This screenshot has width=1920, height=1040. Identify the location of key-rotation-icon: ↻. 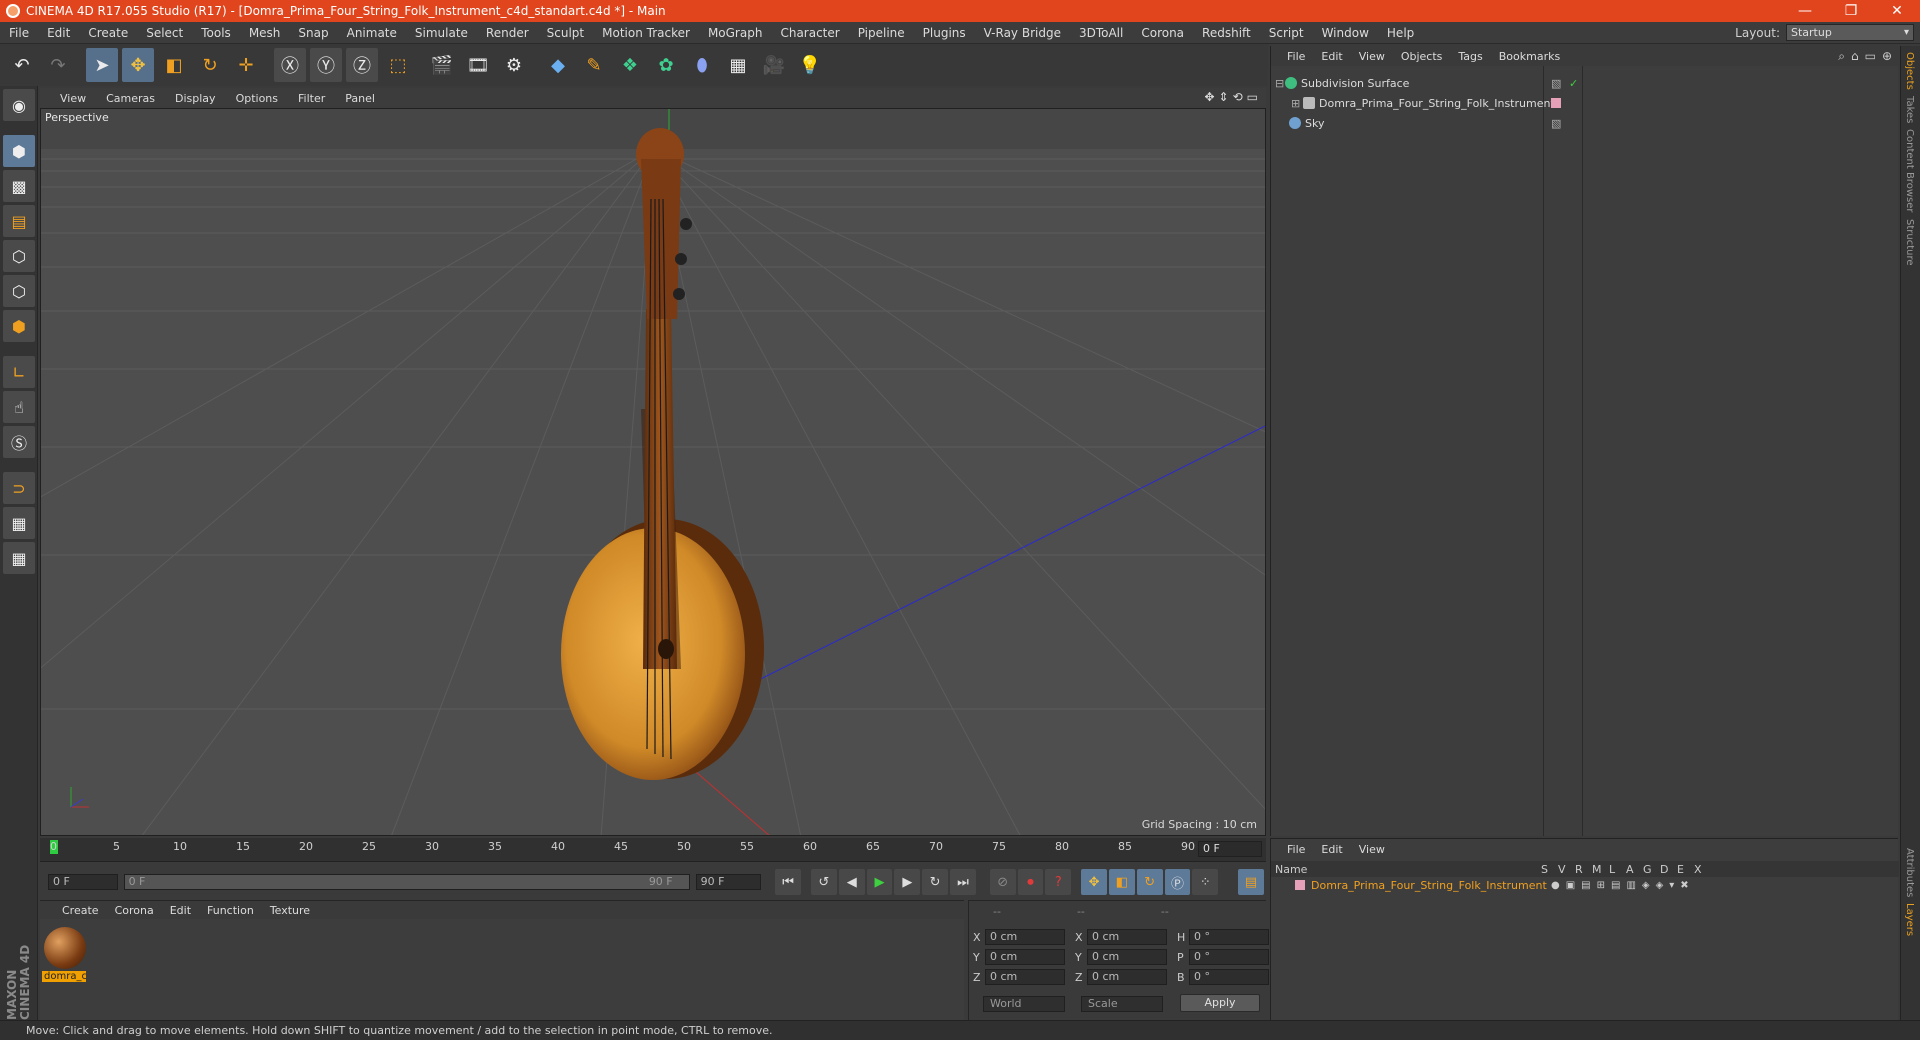
(1149, 882).